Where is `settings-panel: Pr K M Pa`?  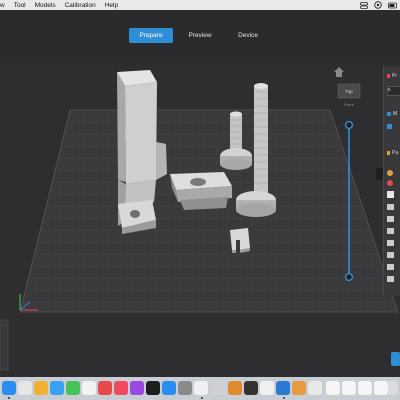
settings-panel: Pr K M Pa is located at coordinates (391, 181).